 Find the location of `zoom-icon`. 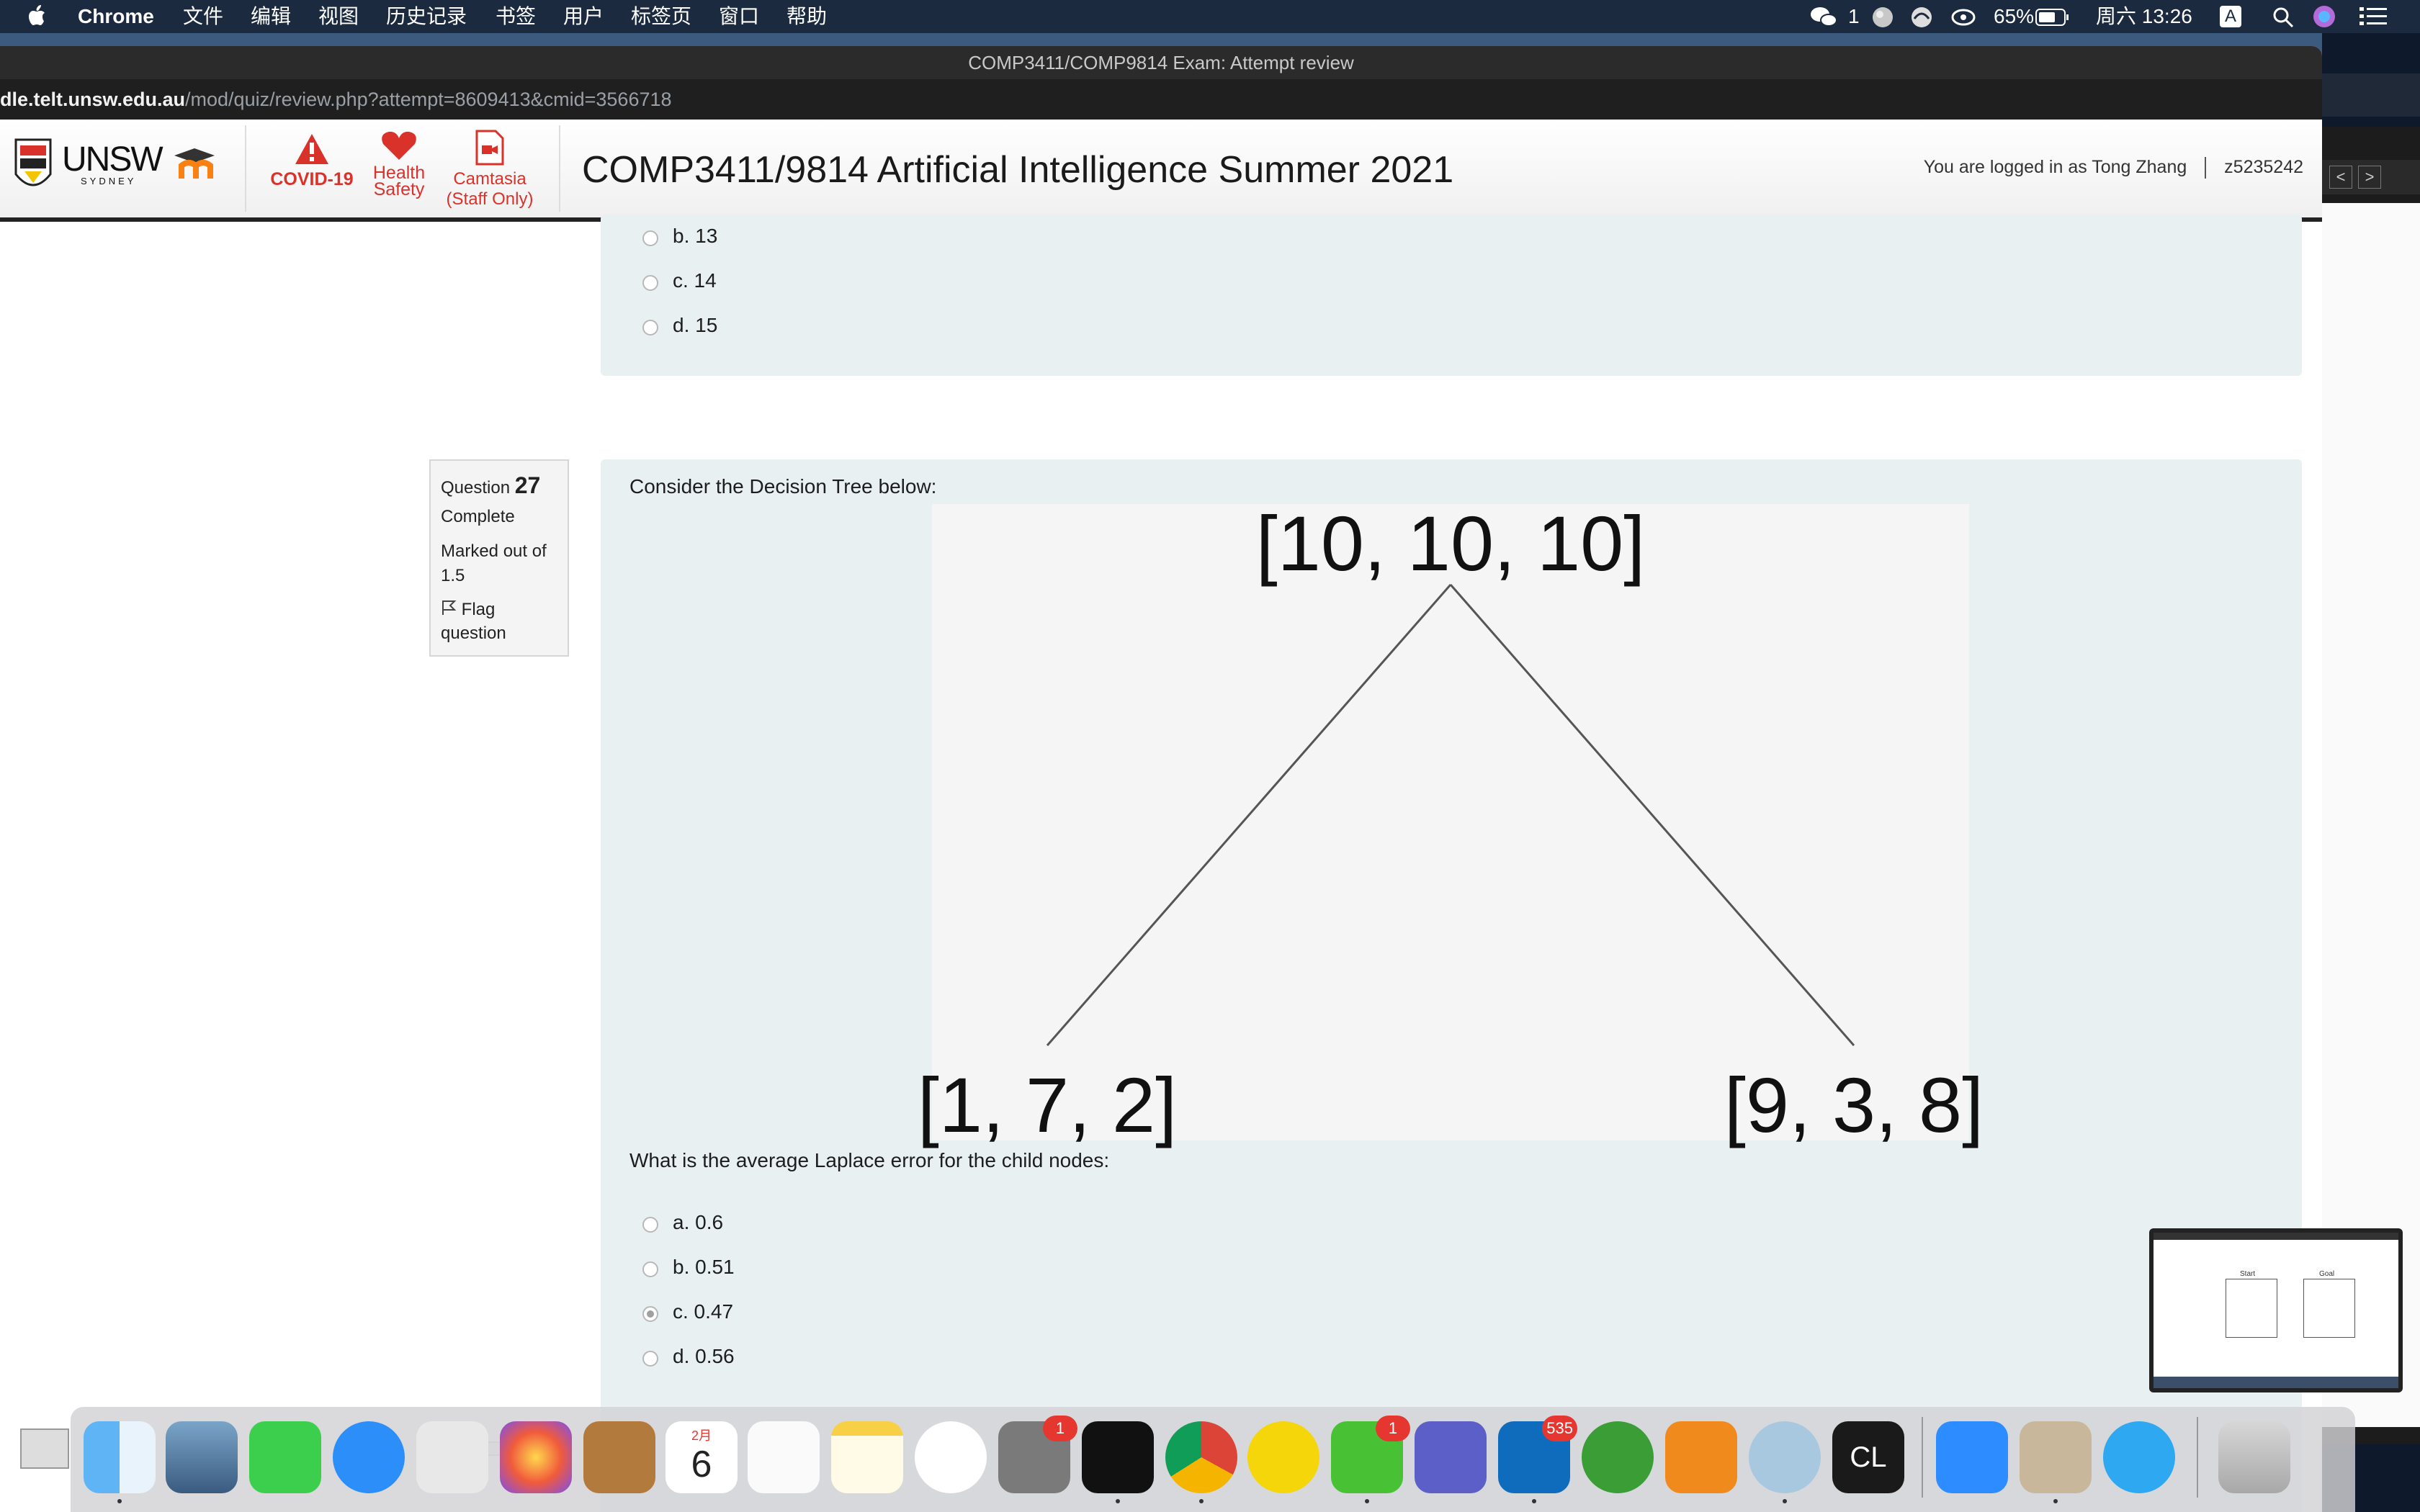

zoom-icon is located at coordinates (1972, 1457).